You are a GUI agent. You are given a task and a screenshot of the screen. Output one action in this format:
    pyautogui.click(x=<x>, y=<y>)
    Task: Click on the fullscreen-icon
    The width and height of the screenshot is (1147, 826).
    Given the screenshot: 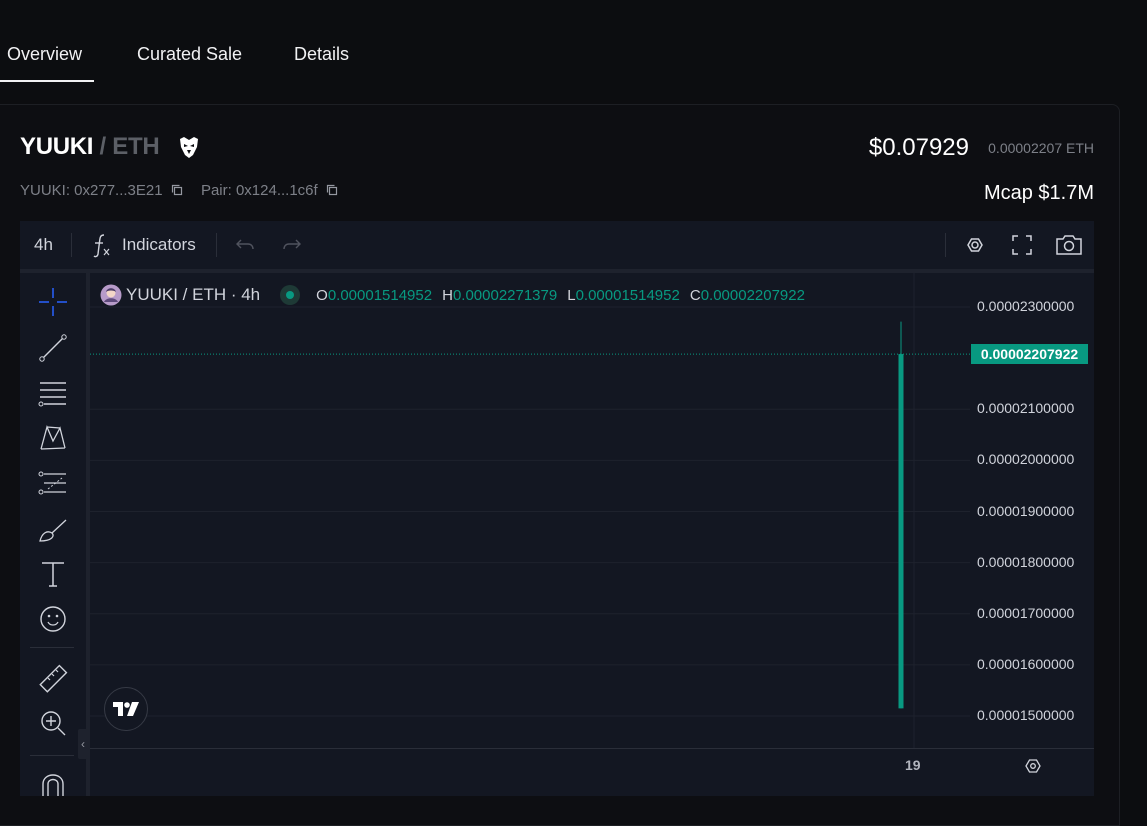 What is the action you would take?
    pyautogui.click(x=1022, y=245)
    